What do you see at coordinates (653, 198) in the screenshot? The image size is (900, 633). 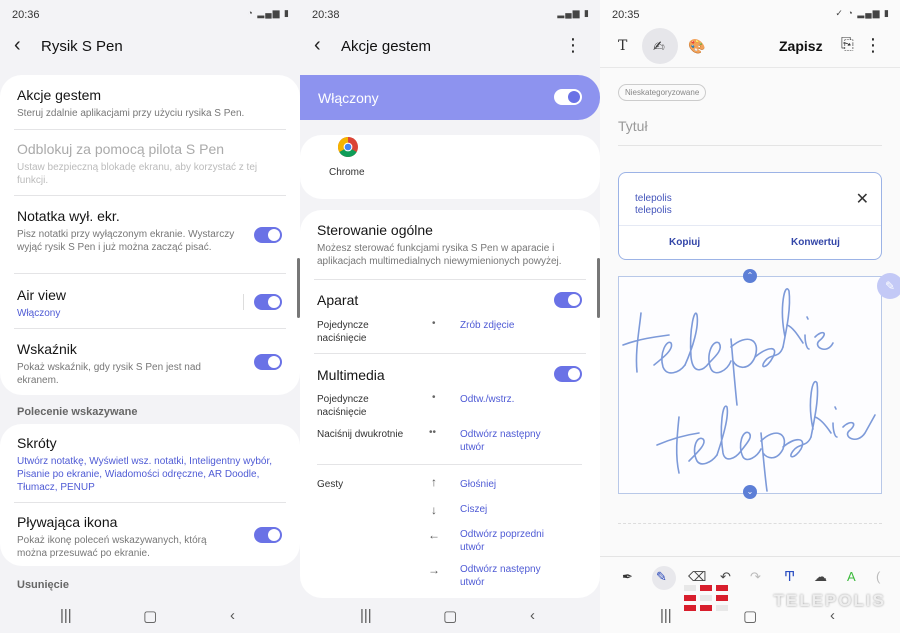 I see `converted-text-line: telepolis` at bounding box center [653, 198].